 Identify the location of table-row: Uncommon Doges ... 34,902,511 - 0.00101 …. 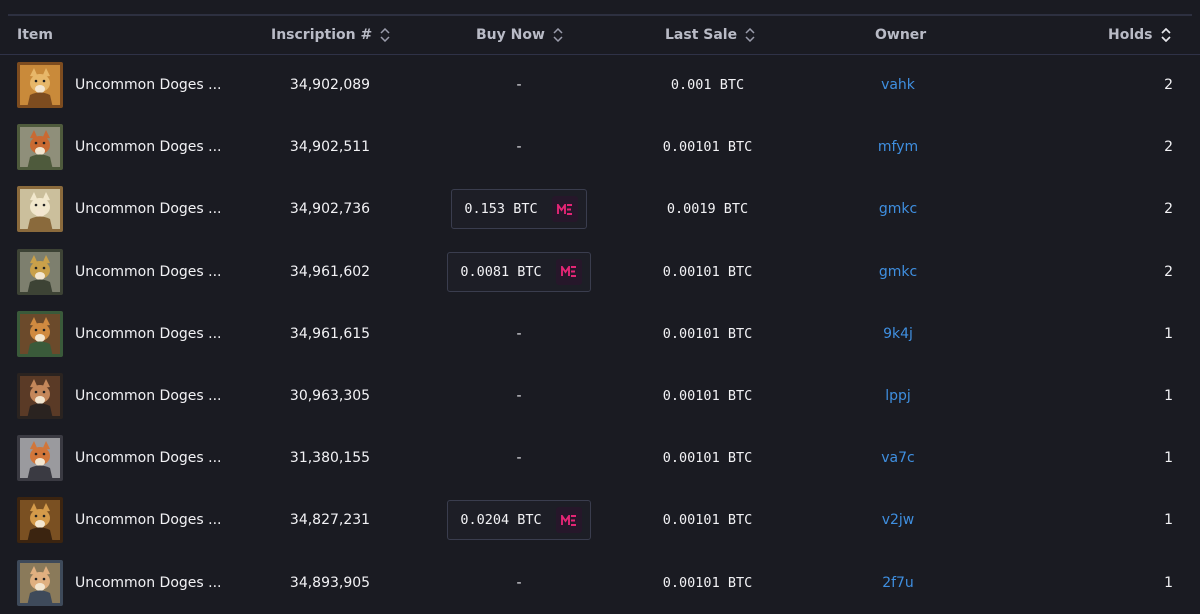
(600, 147).